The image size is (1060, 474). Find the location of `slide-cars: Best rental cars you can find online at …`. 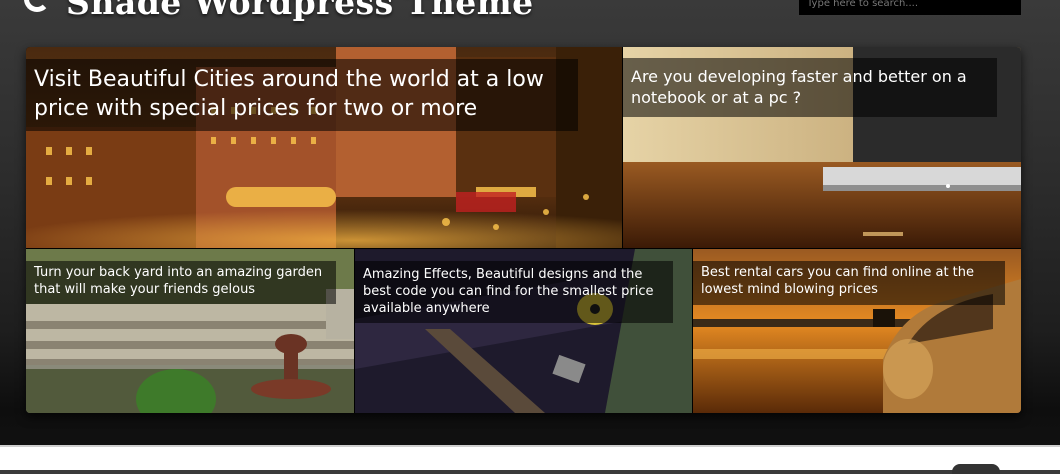

slide-cars: Best rental cars you can find online at … is located at coordinates (857, 331).